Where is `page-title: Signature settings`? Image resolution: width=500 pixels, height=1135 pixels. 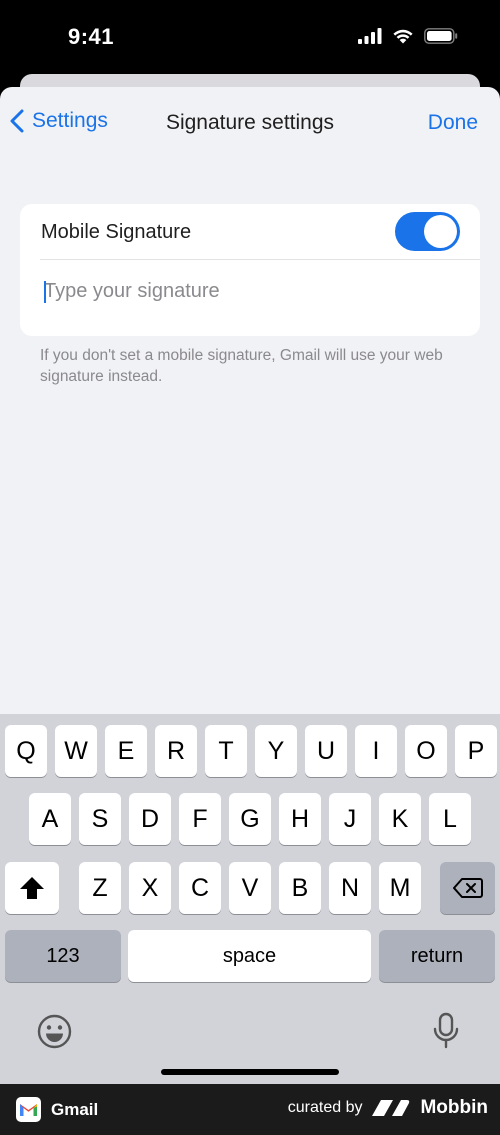
page-title: Signature settings is located at coordinates (250, 122).